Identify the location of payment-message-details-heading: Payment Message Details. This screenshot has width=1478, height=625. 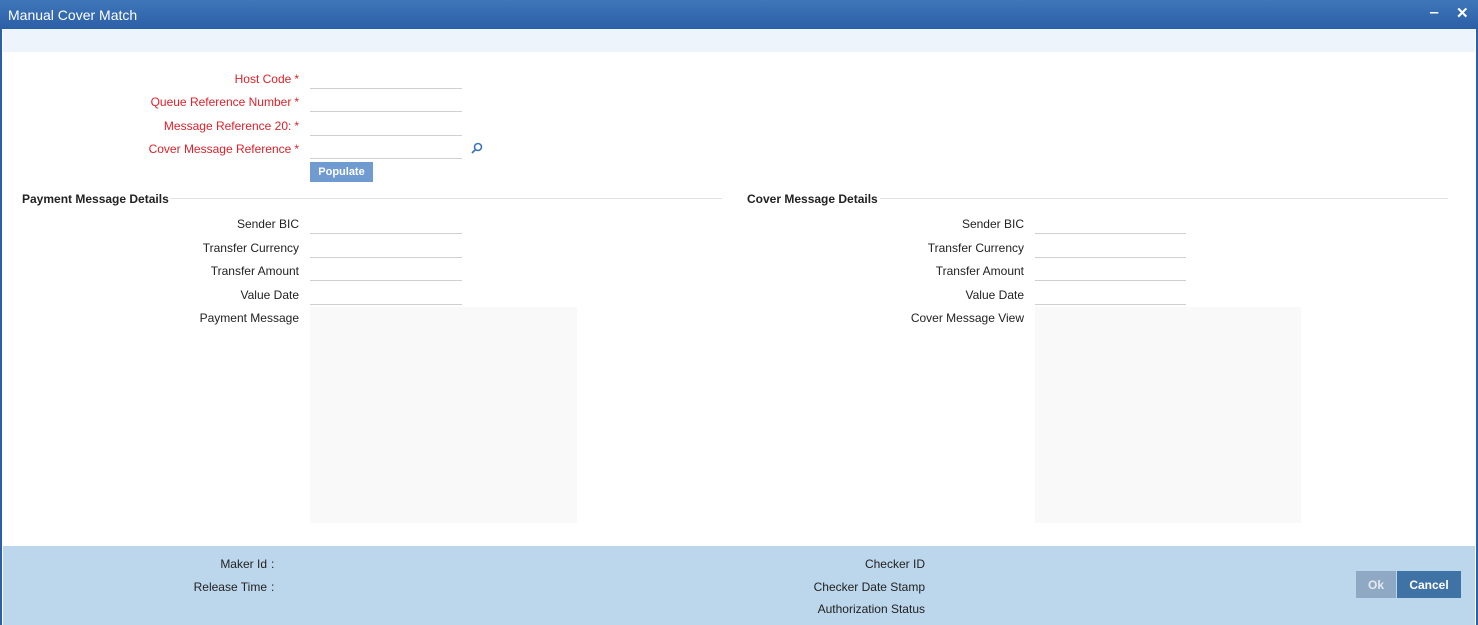
(95, 199).